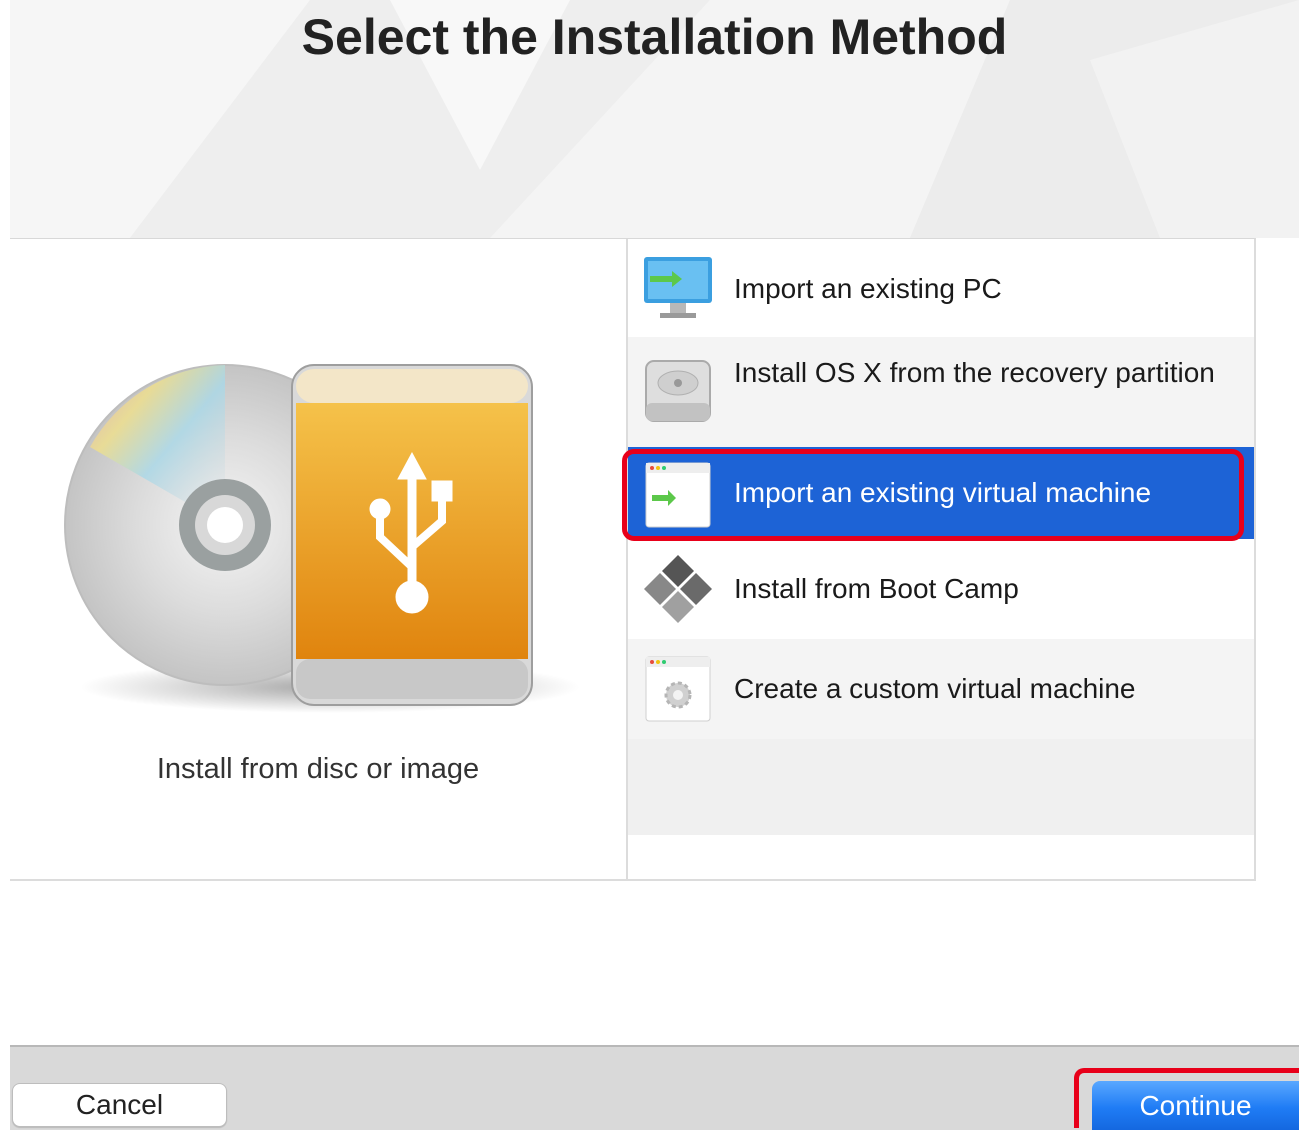 This screenshot has height=1130, width=1299. I want to click on continue-button: Continue, so click(1195, 1105).